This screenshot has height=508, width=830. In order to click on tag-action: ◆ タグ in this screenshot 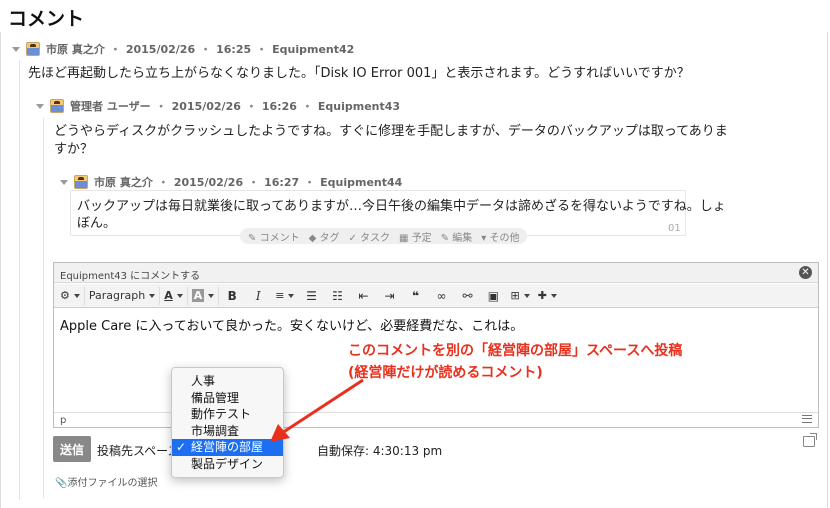, I will do `click(324, 236)`.